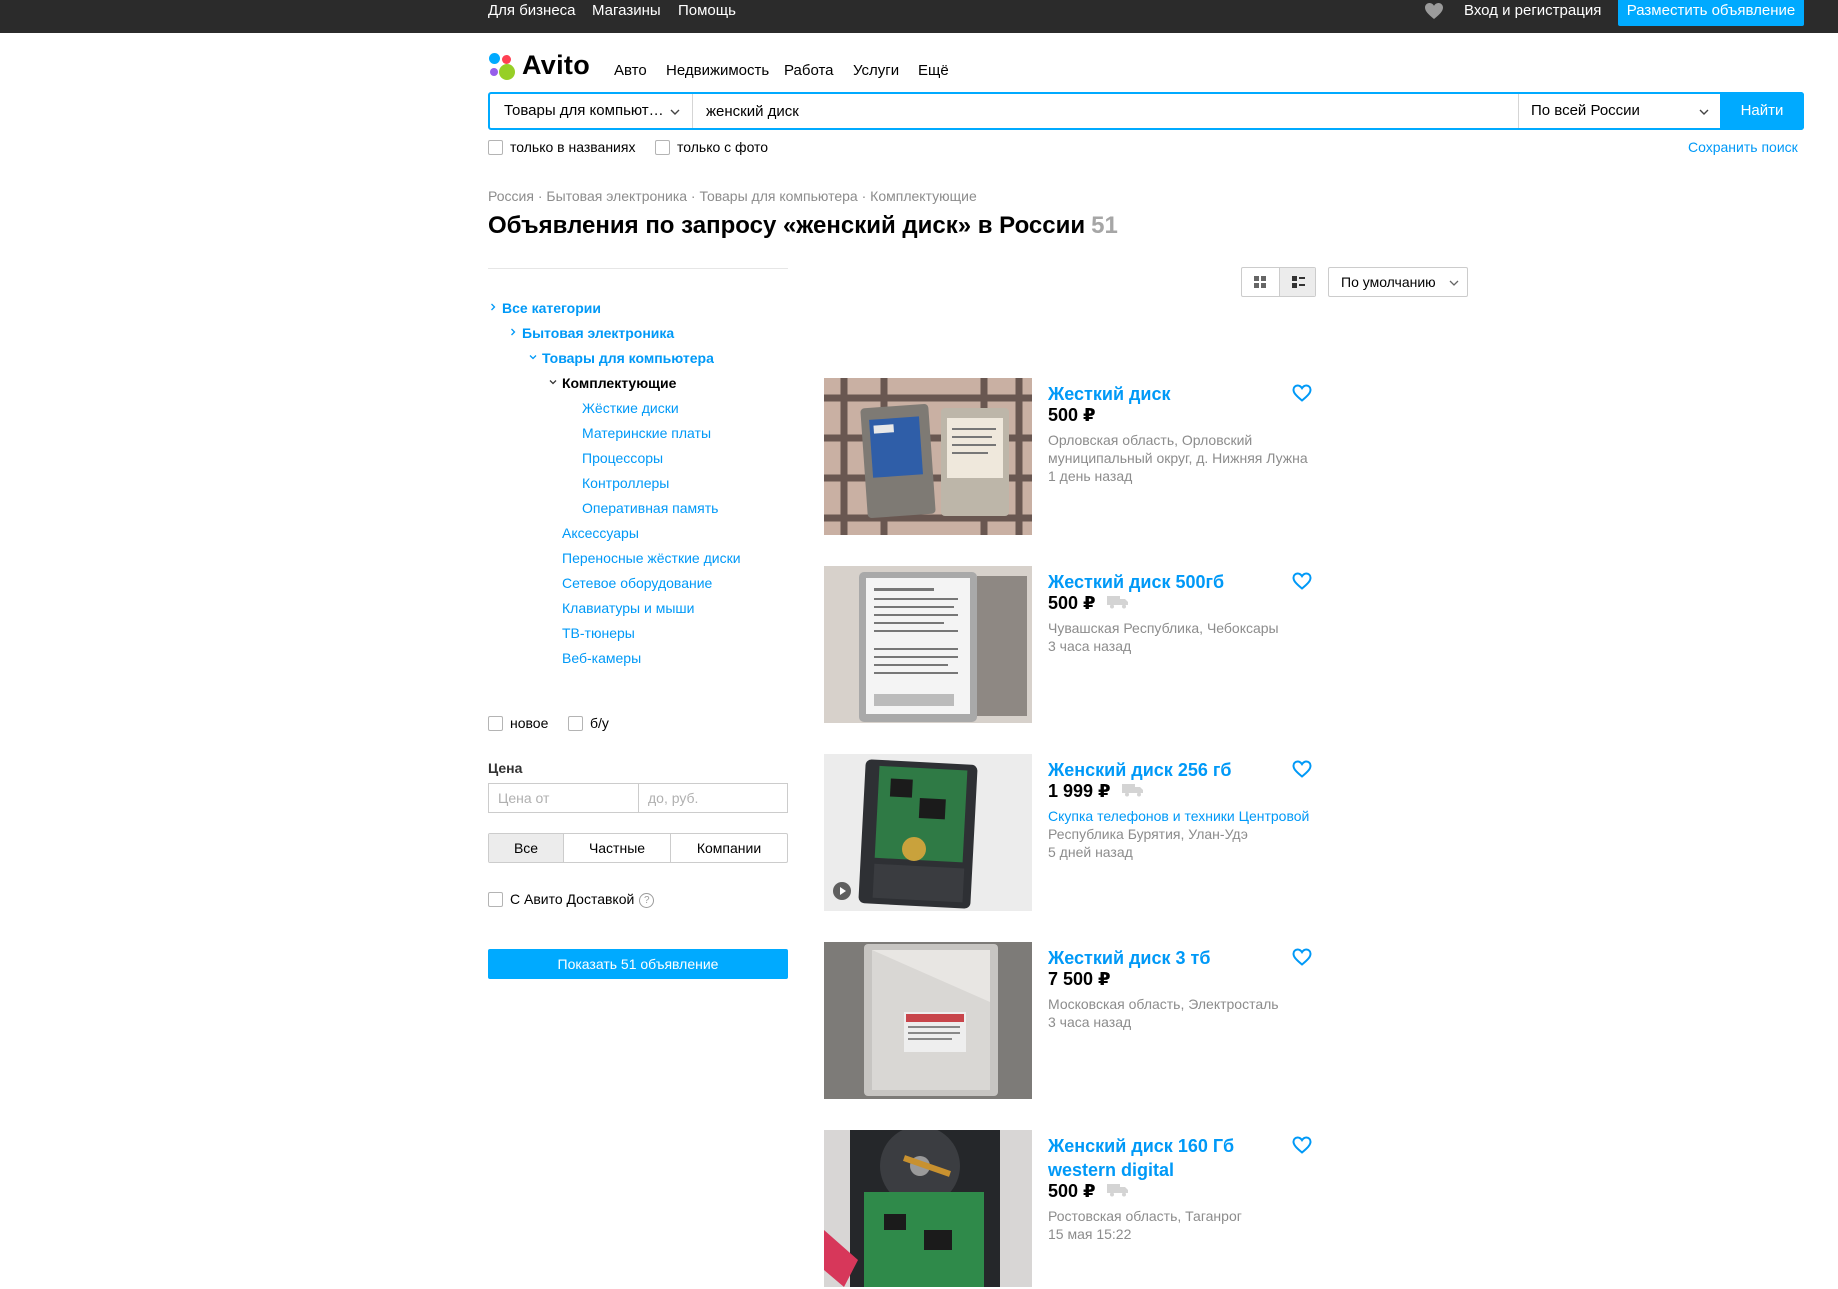 This screenshot has width=1838, height=1289. I want to click on category-ram: Оперативная память, so click(650, 508).